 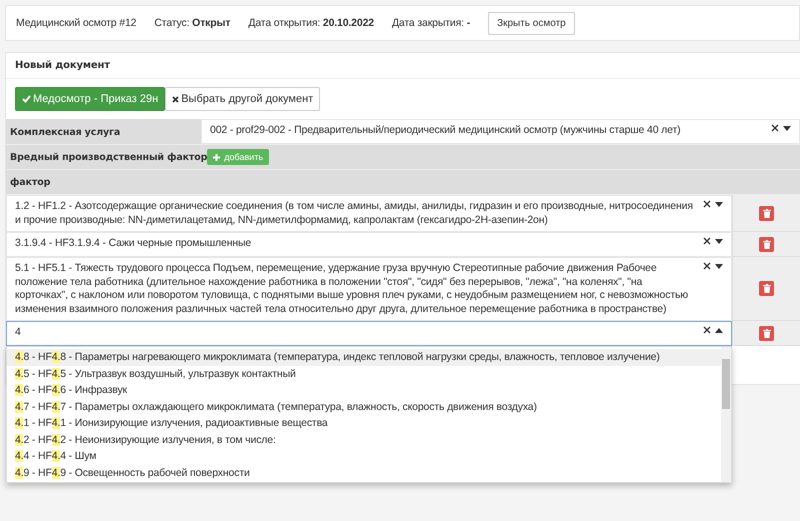 What do you see at coordinates (192, 23) in the screenshot?
I see `exam-status: Статус: Открыт` at bounding box center [192, 23].